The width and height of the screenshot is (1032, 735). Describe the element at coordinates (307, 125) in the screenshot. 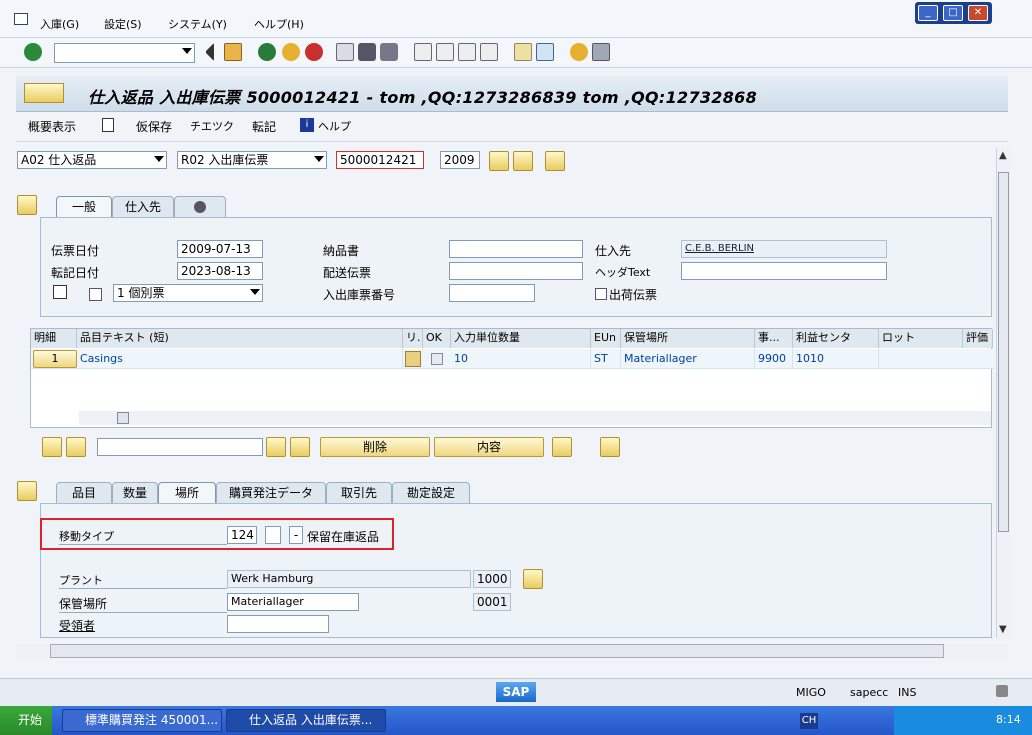

I see `info-icon: i` at that location.